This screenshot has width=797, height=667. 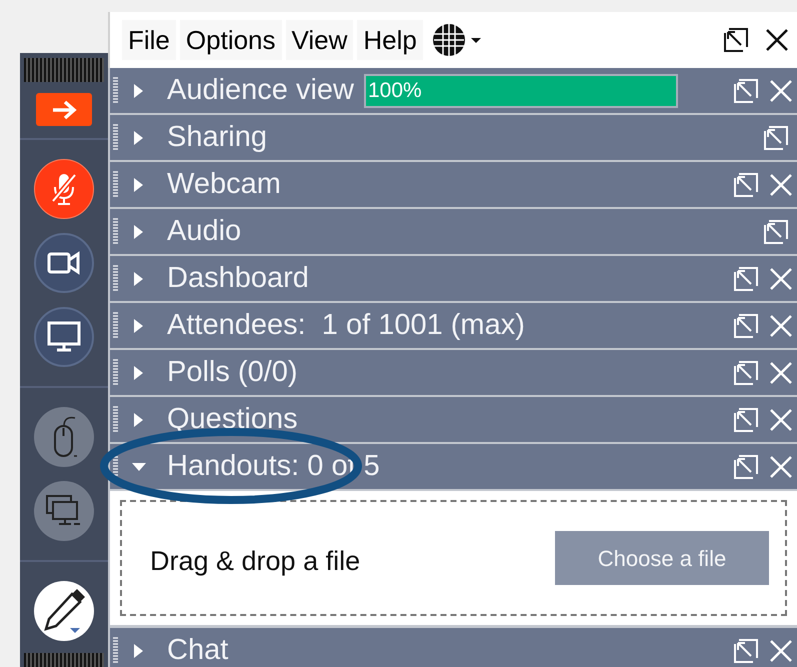 What do you see at coordinates (224, 184) in the screenshot?
I see `panel-title: Webcam` at bounding box center [224, 184].